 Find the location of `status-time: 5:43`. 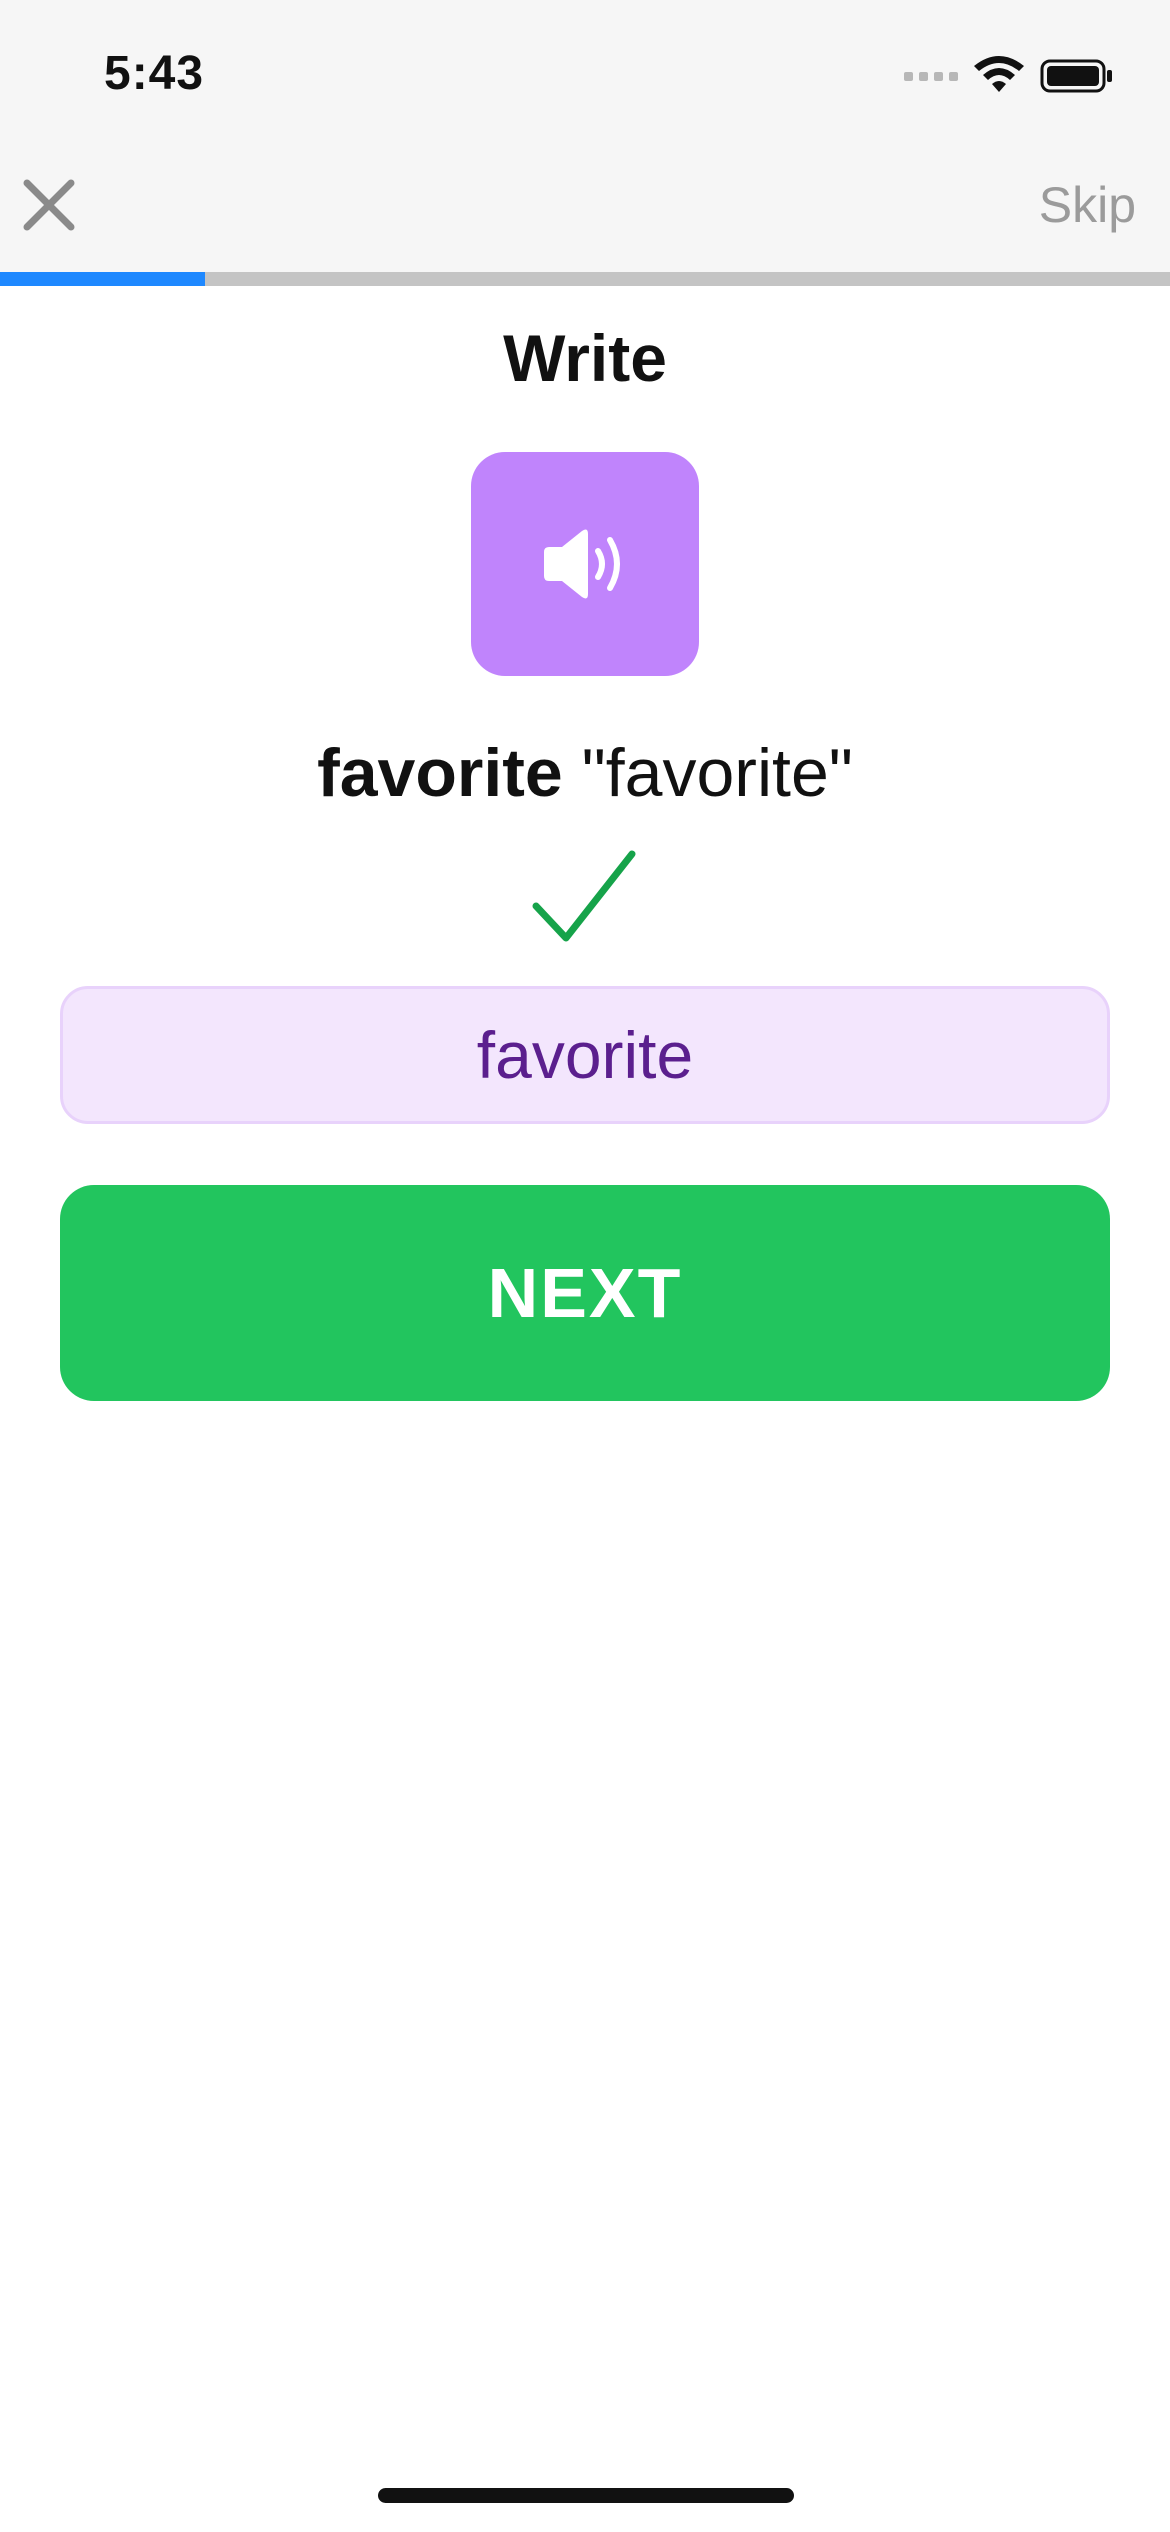

status-time: 5:43 is located at coordinates (154, 73).